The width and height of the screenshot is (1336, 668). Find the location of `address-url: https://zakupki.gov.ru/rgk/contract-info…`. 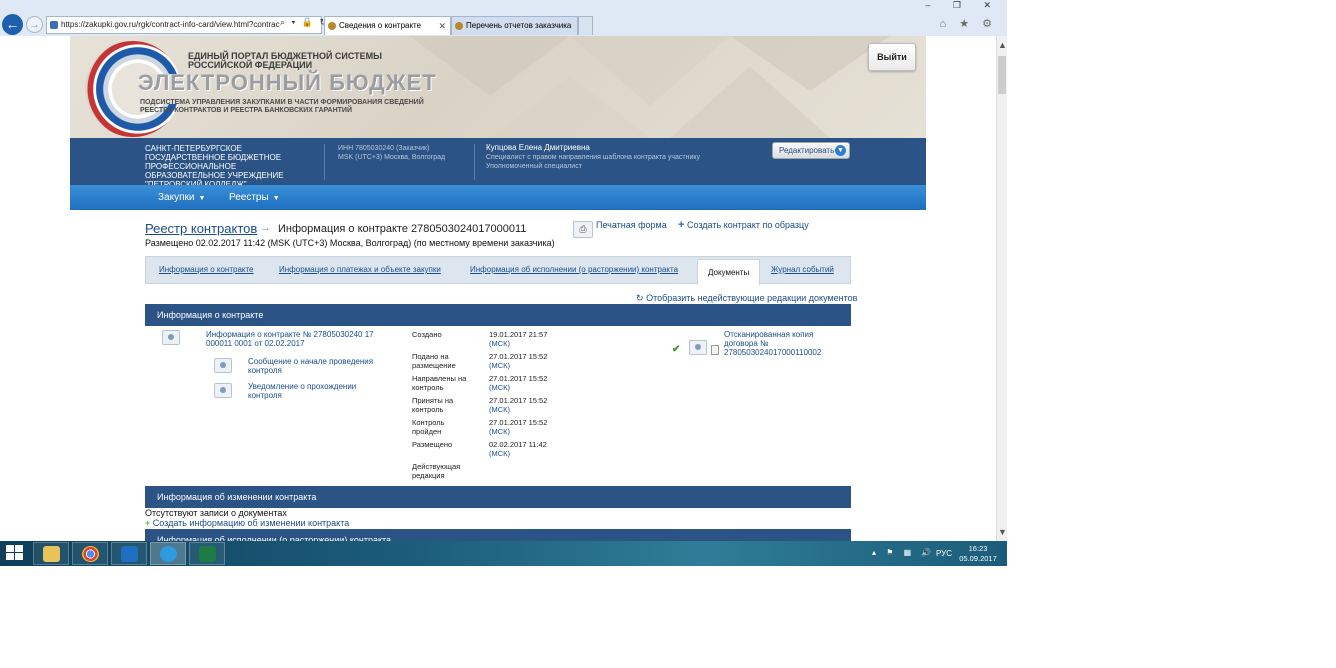

address-url: https://zakupki.gov.ru/rgk/contract-info… is located at coordinates (170, 24).